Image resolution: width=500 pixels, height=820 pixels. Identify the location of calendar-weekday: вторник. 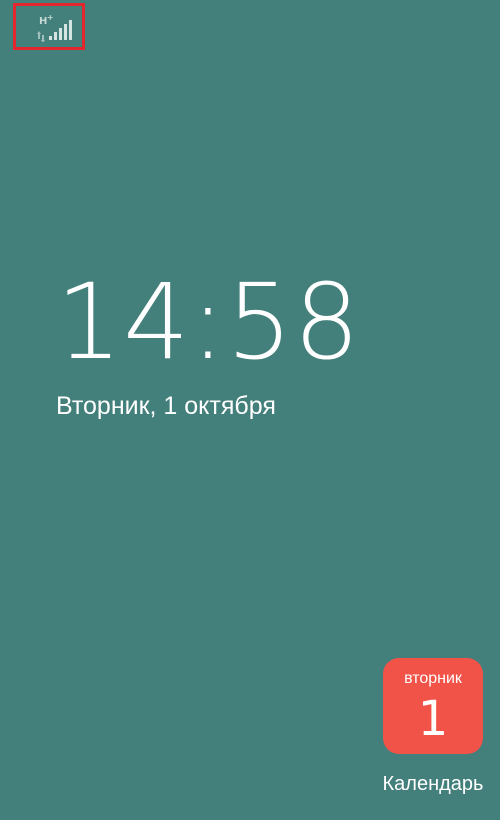
(433, 678).